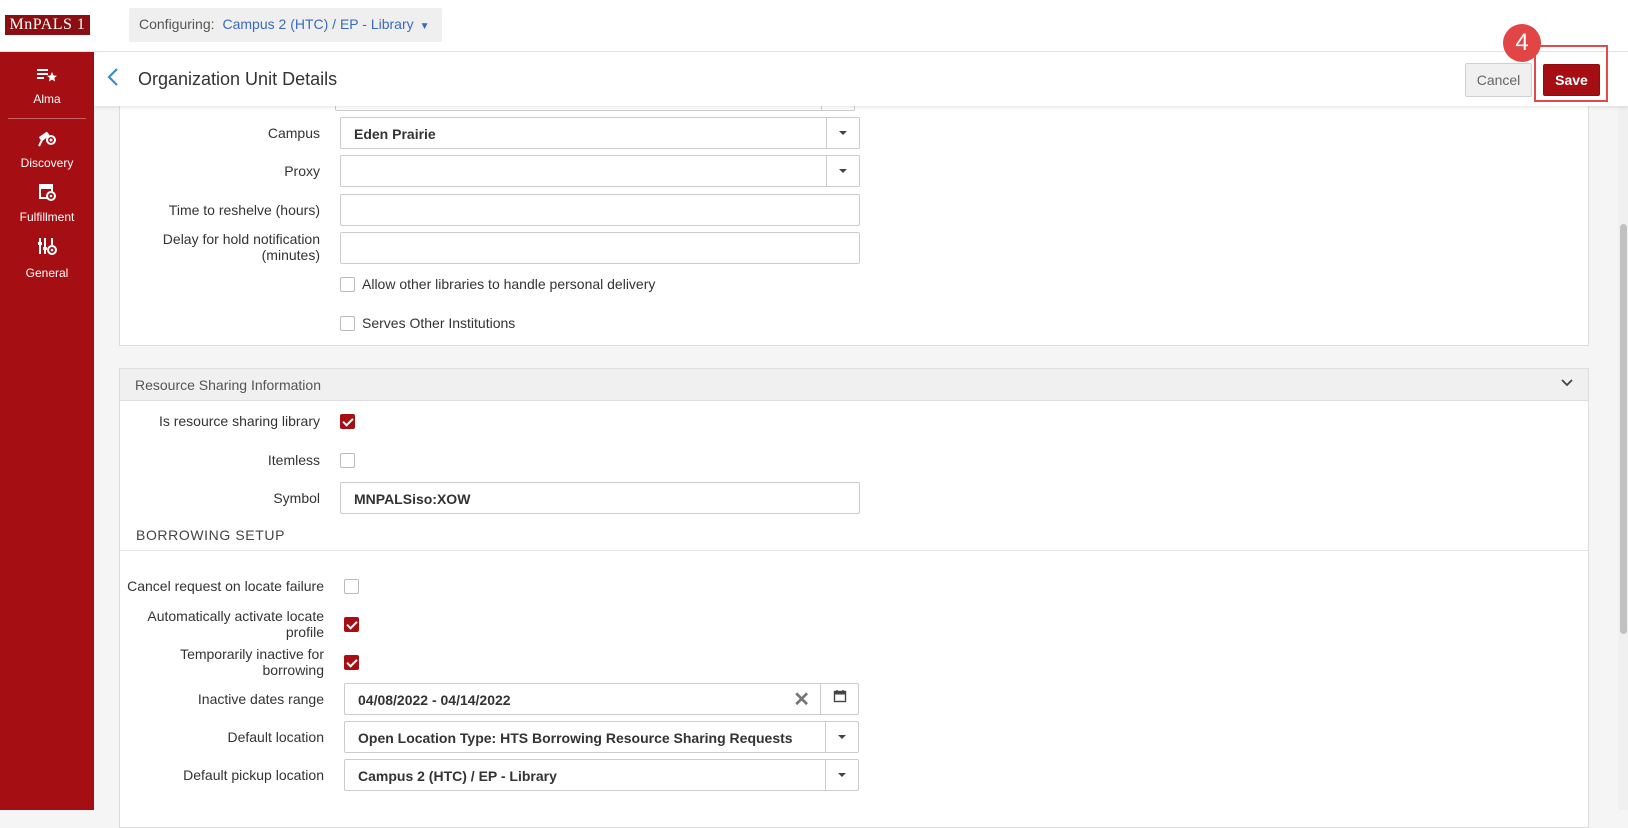  What do you see at coordinates (1567, 384) in the screenshot?
I see `chevron-down-icon` at bounding box center [1567, 384].